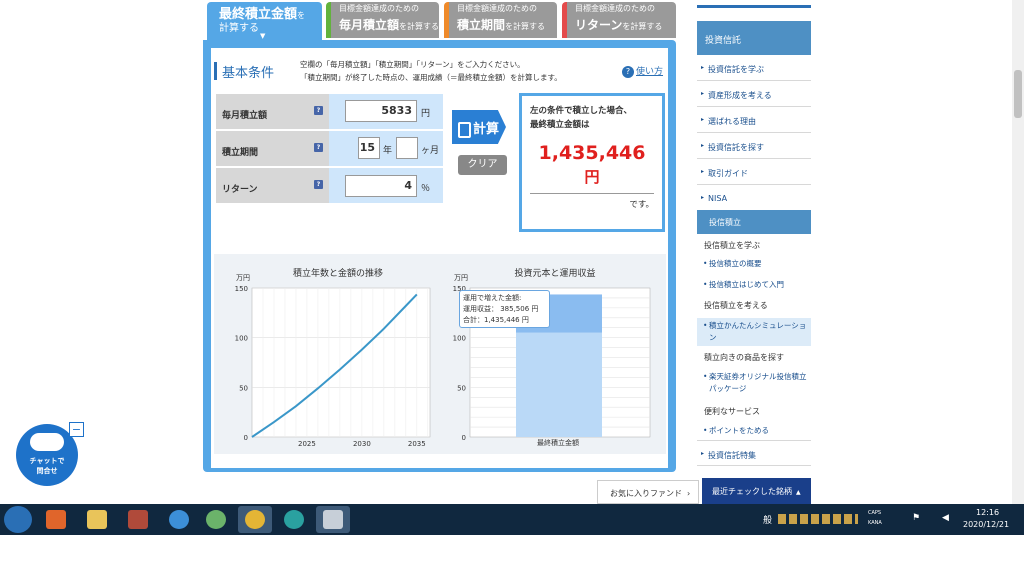 The width and height of the screenshot is (1024, 576). I want to click on taskbar-edge, so click(294, 519).